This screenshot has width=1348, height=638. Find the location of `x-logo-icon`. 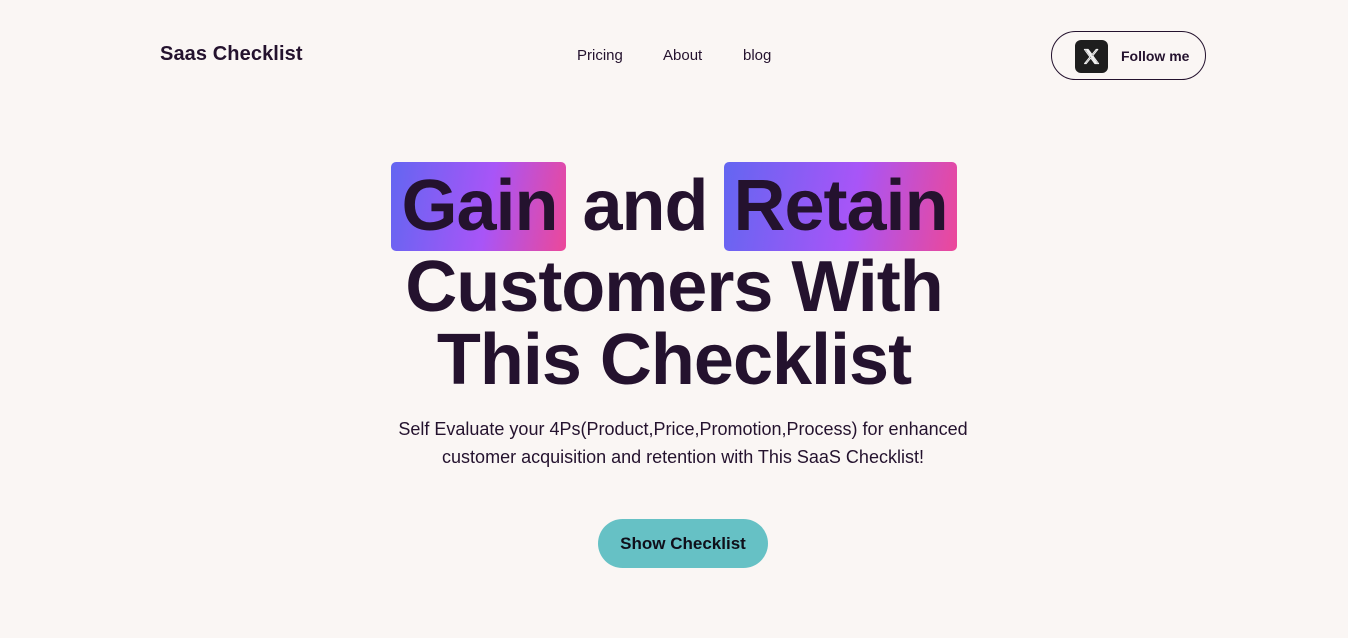

x-logo-icon is located at coordinates (1091, 56).